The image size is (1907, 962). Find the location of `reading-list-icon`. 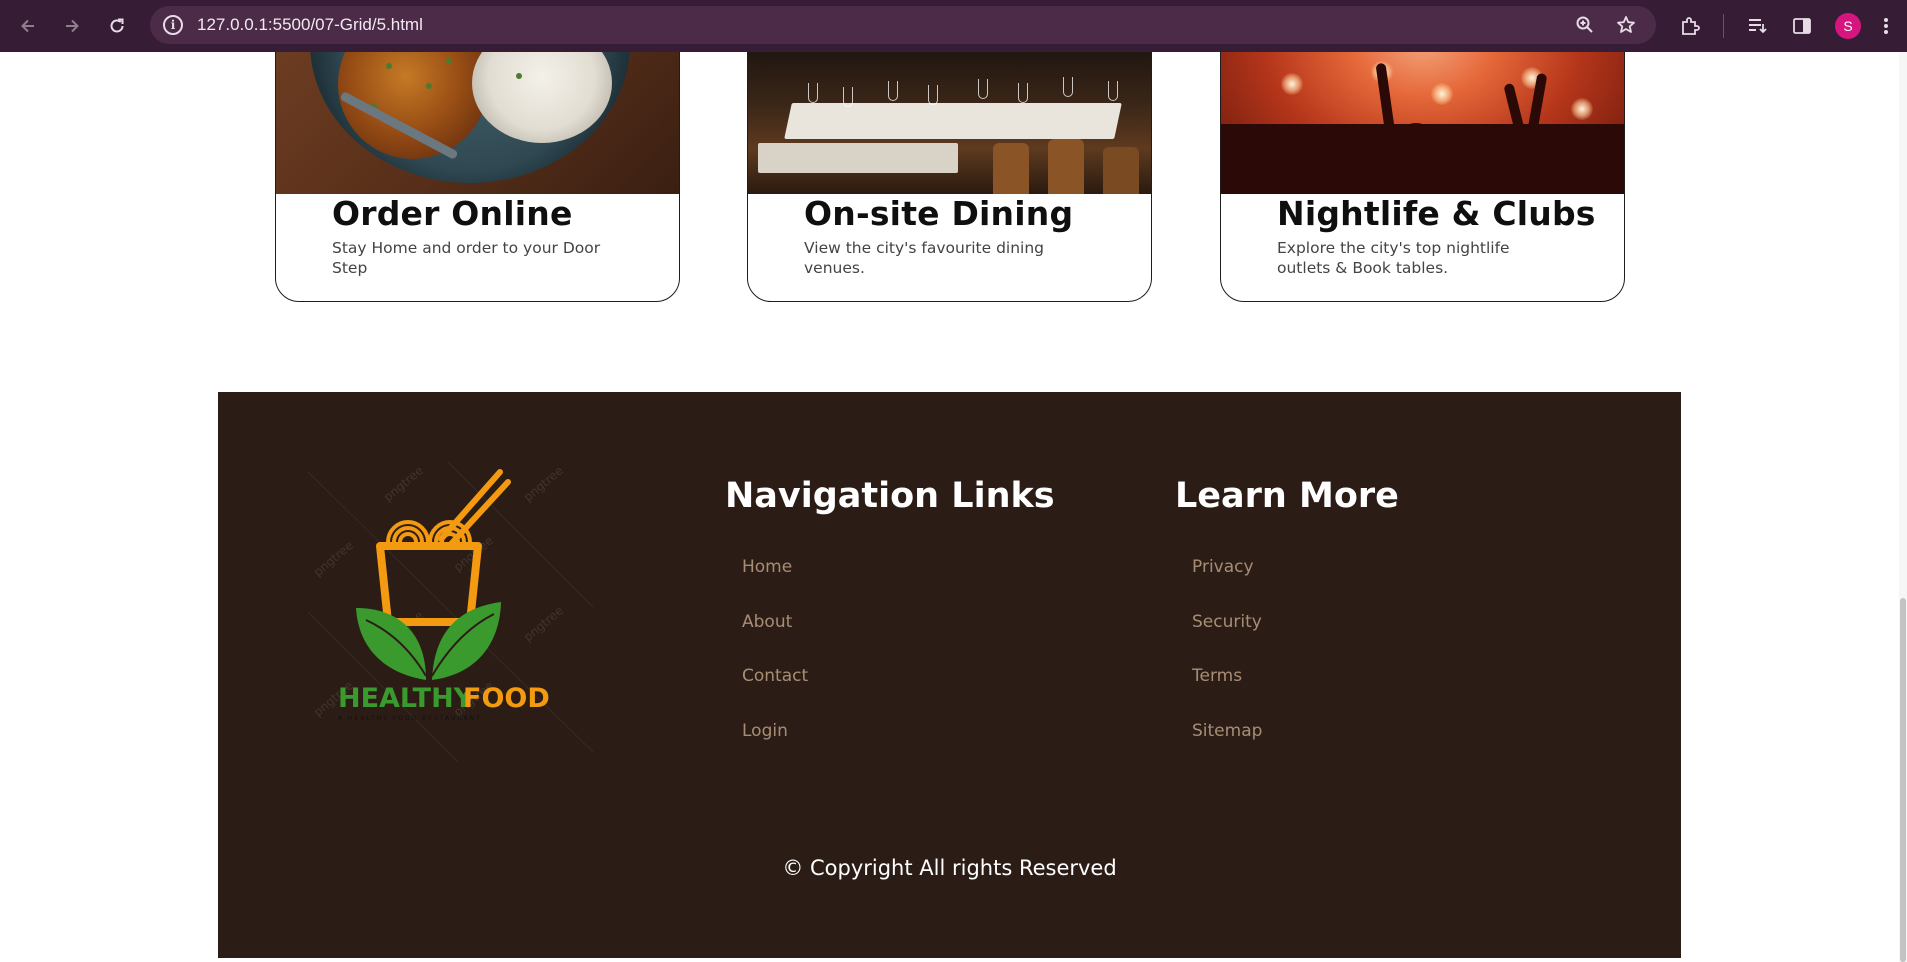

reading-list-icon is located at coordinates (1757, 26).